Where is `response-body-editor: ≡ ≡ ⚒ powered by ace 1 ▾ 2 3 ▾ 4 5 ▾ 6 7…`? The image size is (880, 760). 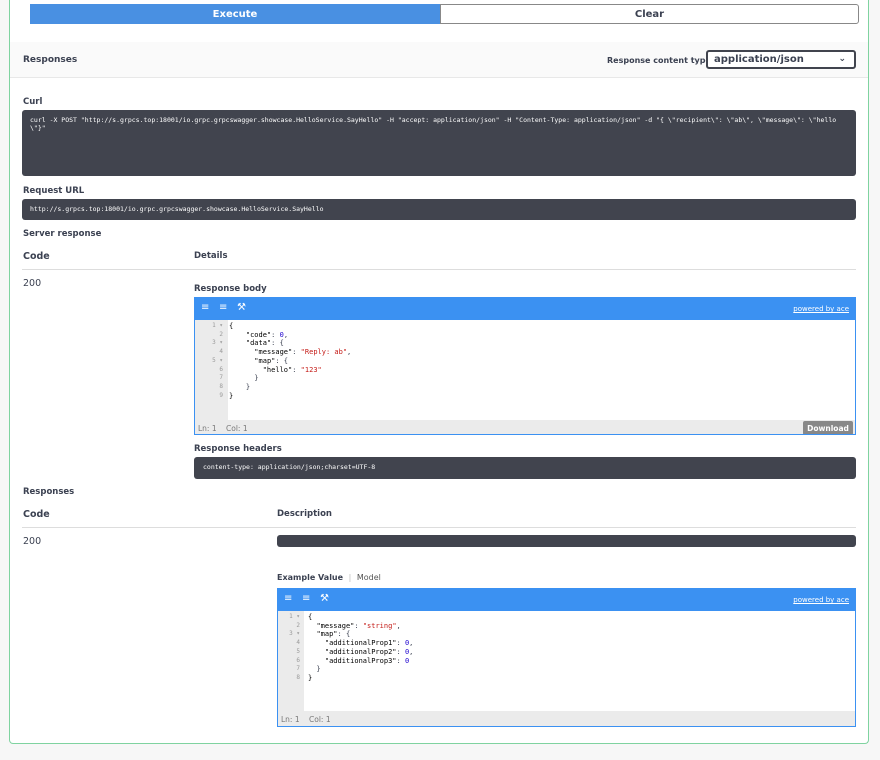
response-body-editor: ≡ ≡ ⚒ powered by ace 1 ▾ 2 3 ▾ 4 5 ▾ 6 7… is located at coordinates (525, 366).